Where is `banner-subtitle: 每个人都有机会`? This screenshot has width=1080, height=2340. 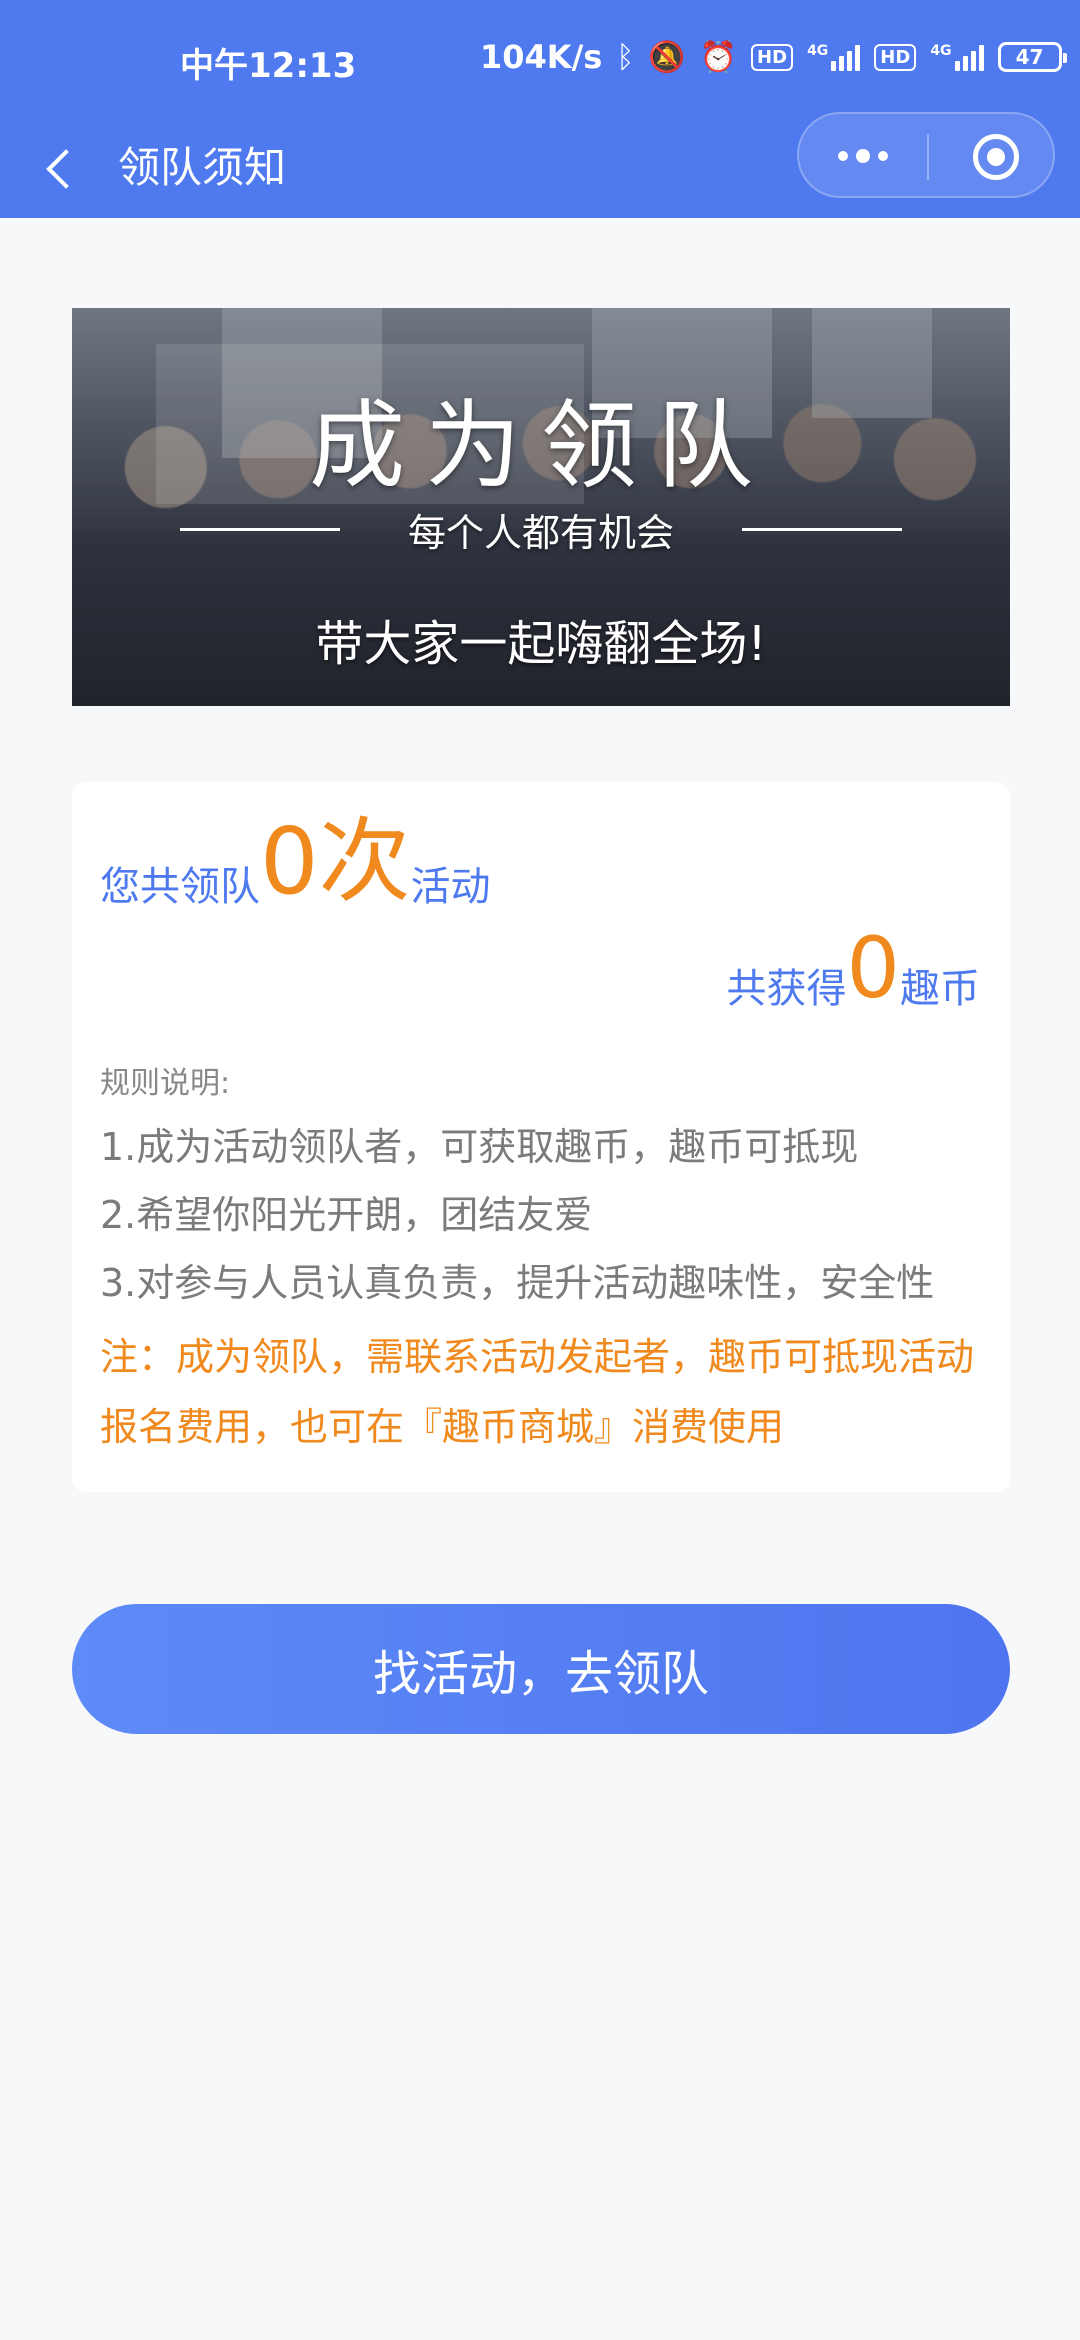 banner-subtitle: 每个人都有机会 is located at coordinates (540, 533).